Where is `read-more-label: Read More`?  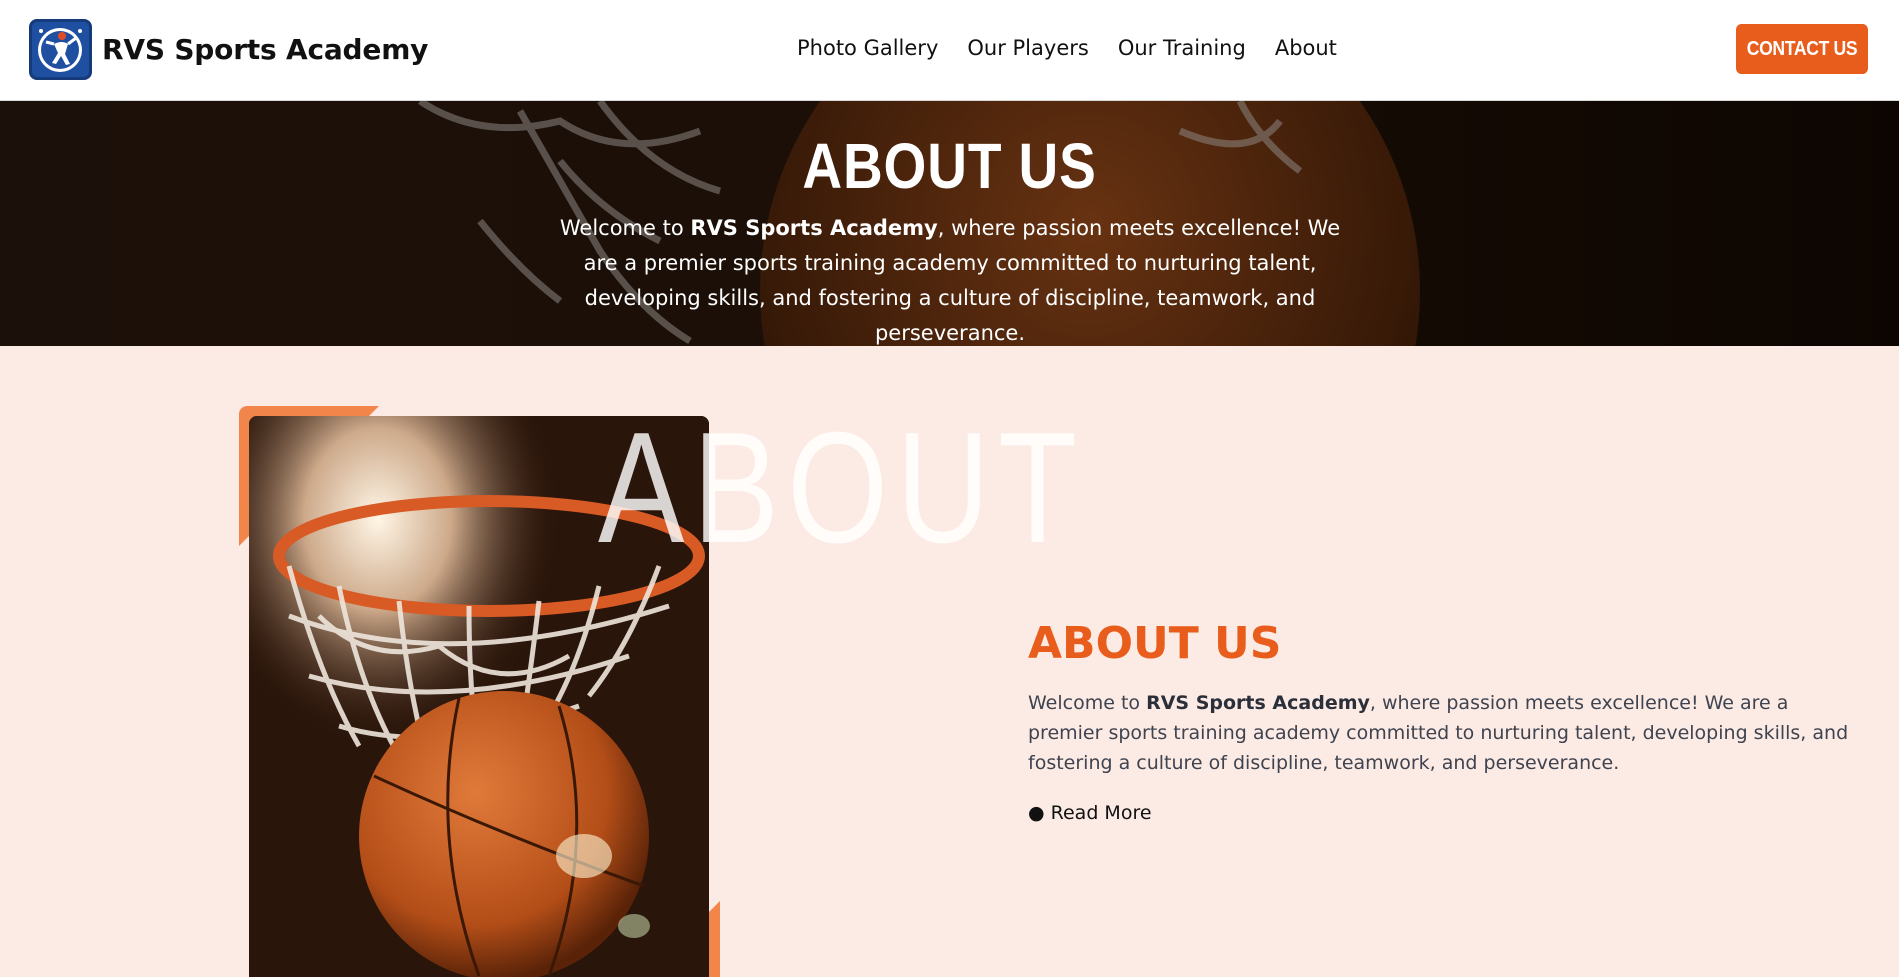
read-more-label: Read More is located at coordinates (1101, 813).